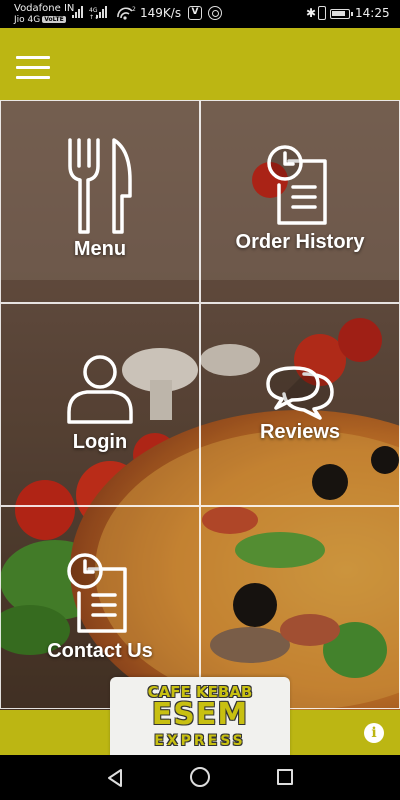 This screenshot has width=400, height=800. What do you see at coordinates (100, 249) in the screenshot?
I see `tile-menu-label: Menu` at bounding box center [100, 249].